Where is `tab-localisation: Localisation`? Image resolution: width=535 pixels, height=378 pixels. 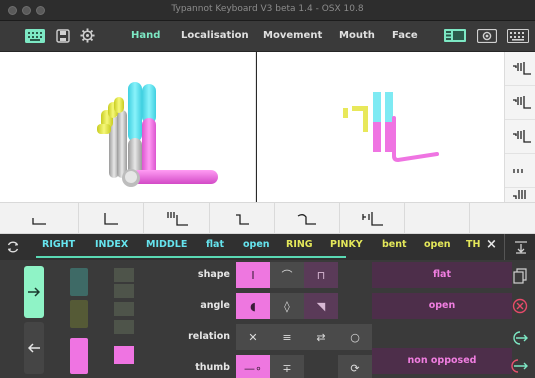 tab-localisation: Localisation is located at coordinates (215, 35).